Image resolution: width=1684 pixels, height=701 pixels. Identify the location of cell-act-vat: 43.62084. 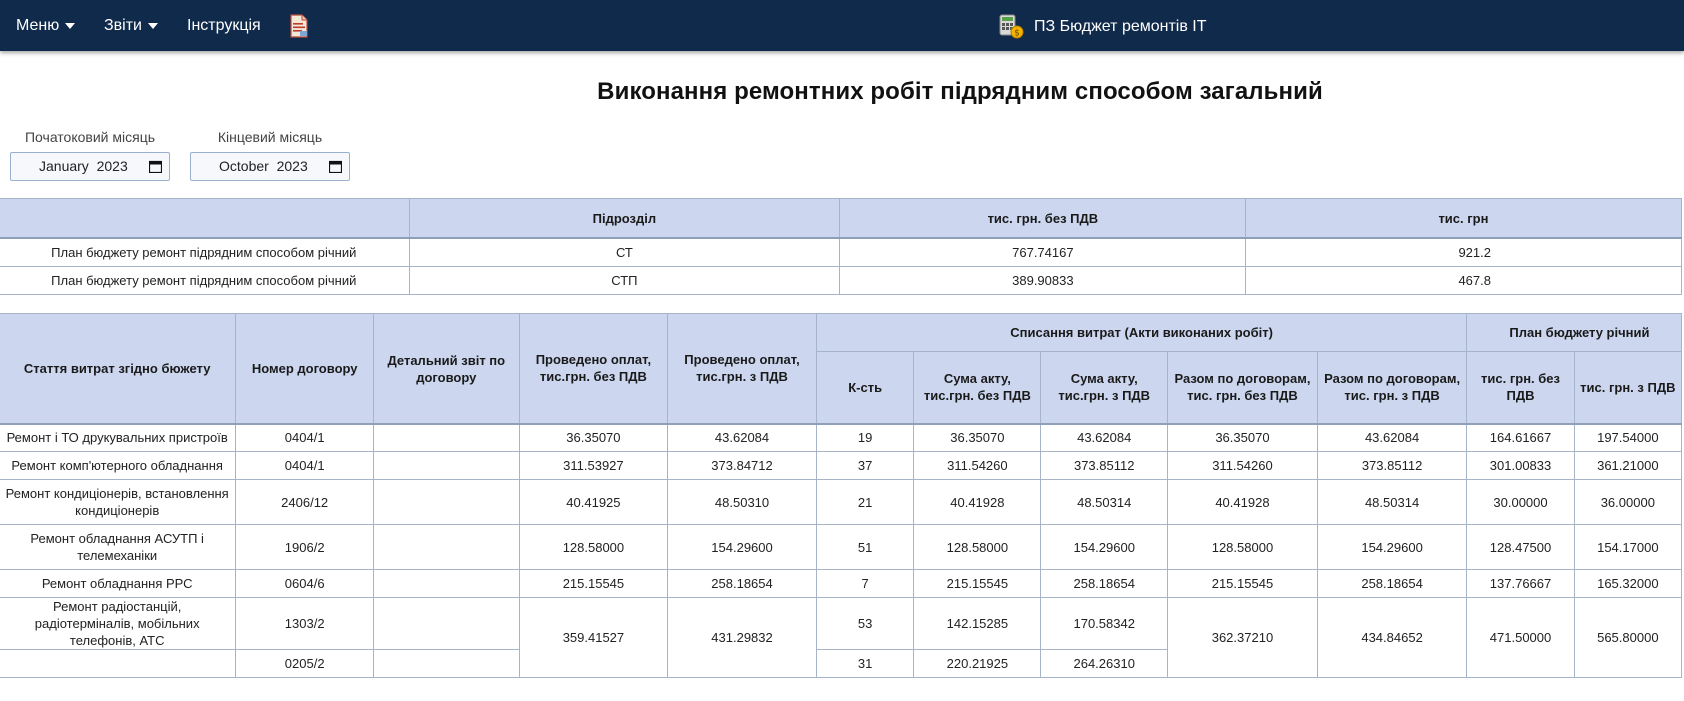
(1104, 437).